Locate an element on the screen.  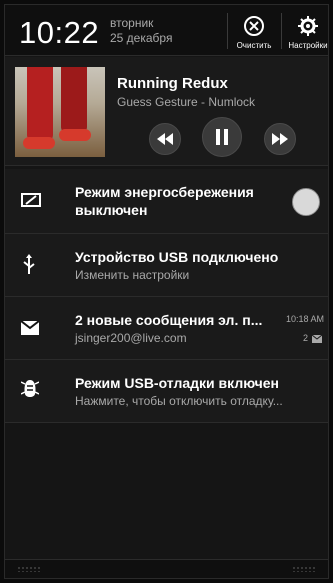
track-title: Running Redux is located at coordinates (172, 83).